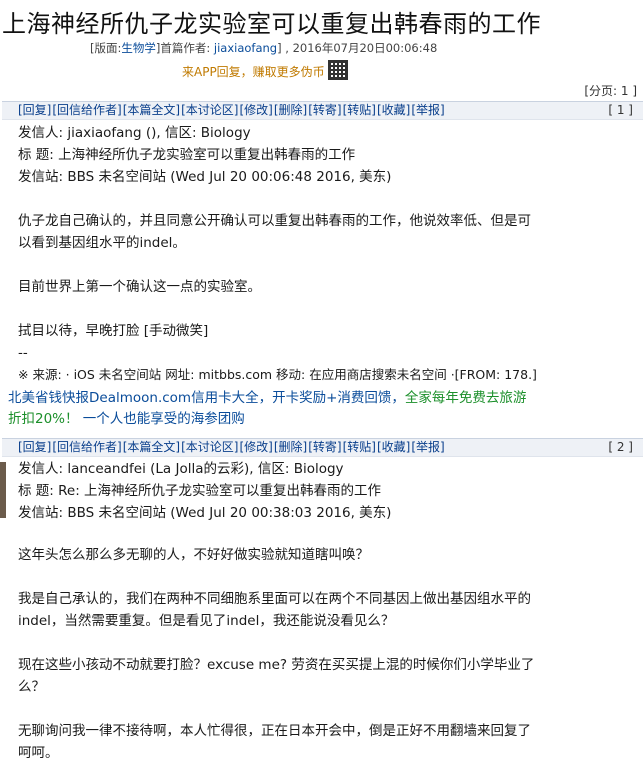 The image size is (643, 769). I want to click on post-sender: 发信人: jiaxiaofang (), 信区: Biology, so click(134, 133).